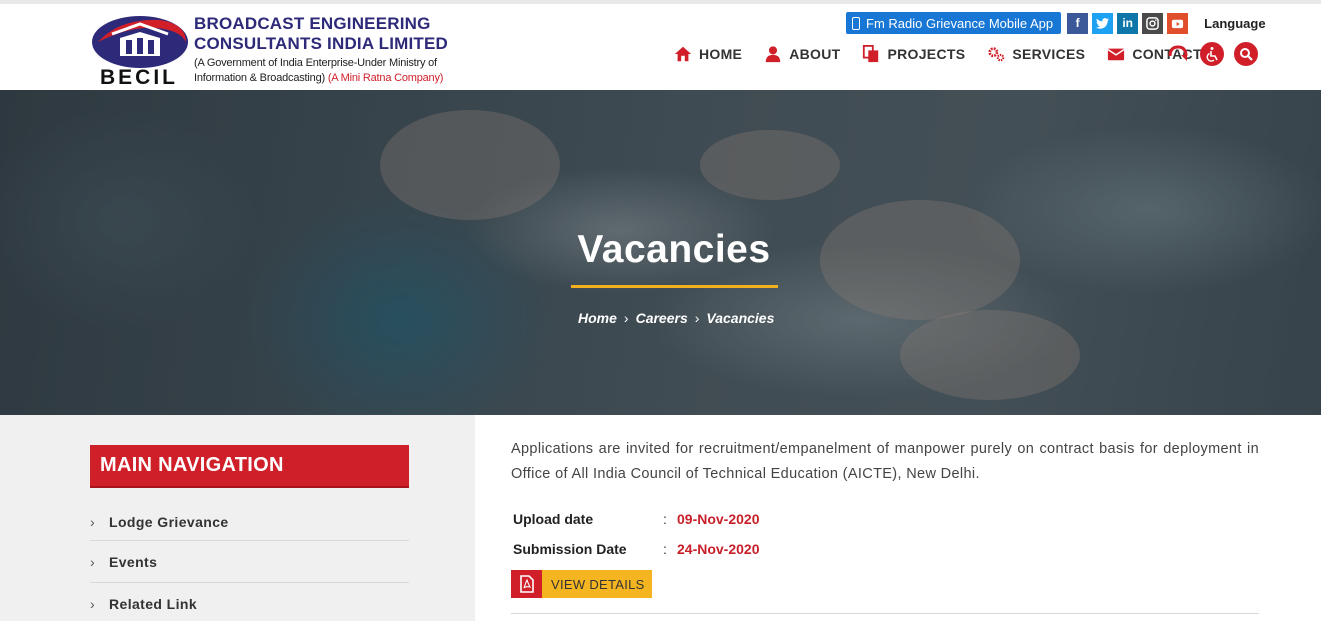 Image resolution: width=1321 pixels, height=621 pixels. What do you see at coordinates (581, 584) in the screenshot?
I see `view-details-button: VIEW DETAILS` at bounding box center [581, 584].